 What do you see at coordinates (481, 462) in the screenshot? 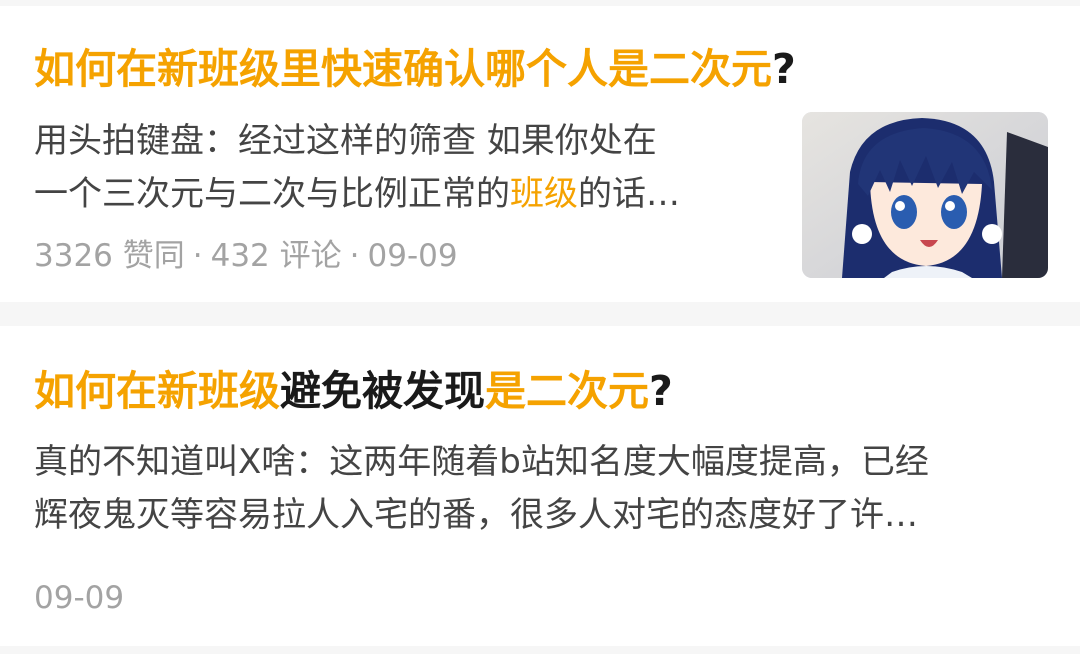
I see `excerpt-line-1: 真的不知道叫X啥：这两年随着b站知名度大幅度提高，已经` at bounding box center [481, 462].